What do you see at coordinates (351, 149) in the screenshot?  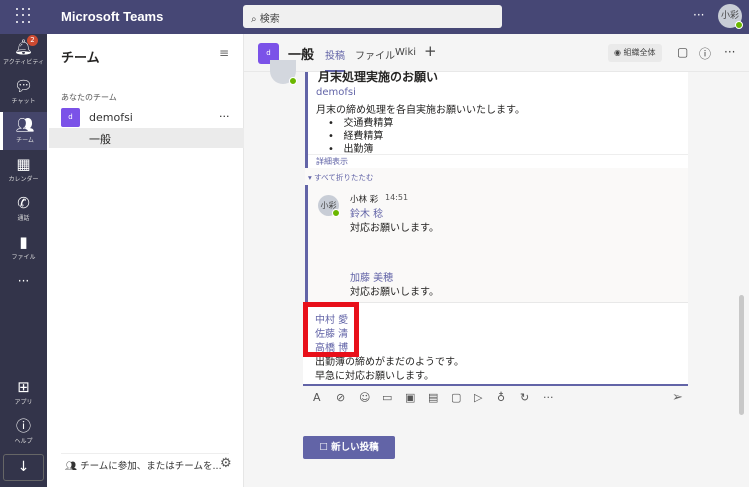 I see `list-item: • 出勤簿` at bounding box center [351, 149].